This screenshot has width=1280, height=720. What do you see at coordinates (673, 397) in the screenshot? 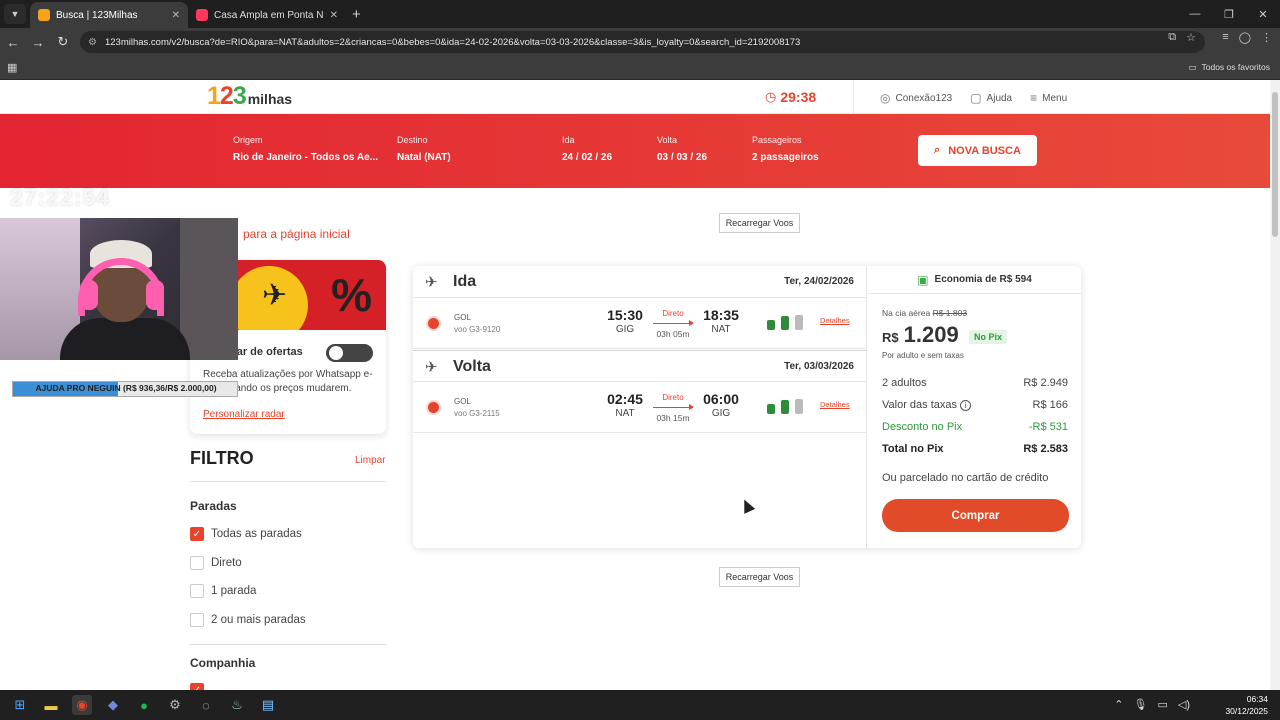
I see `stops-type: Direto` at bounding box center [673, 397].